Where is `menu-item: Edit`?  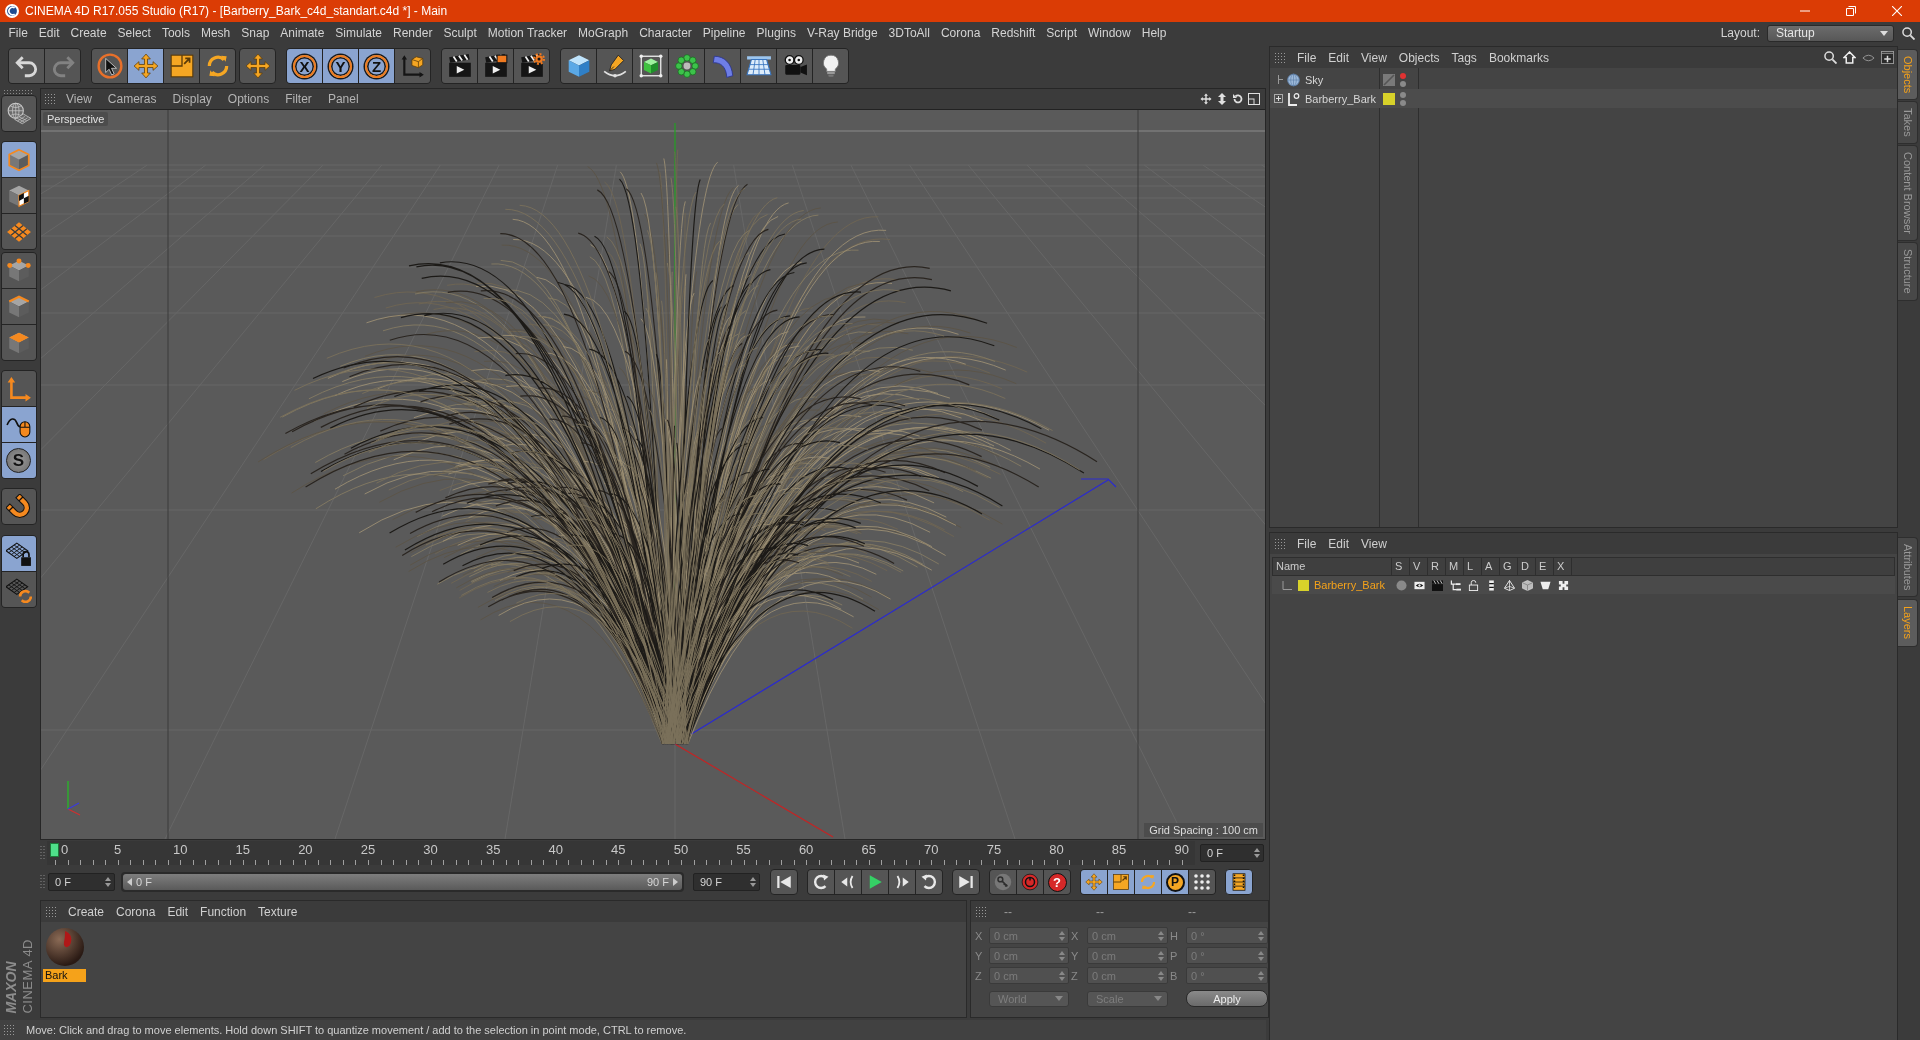 menu-item: Edit is located at coordinates (49, 33).